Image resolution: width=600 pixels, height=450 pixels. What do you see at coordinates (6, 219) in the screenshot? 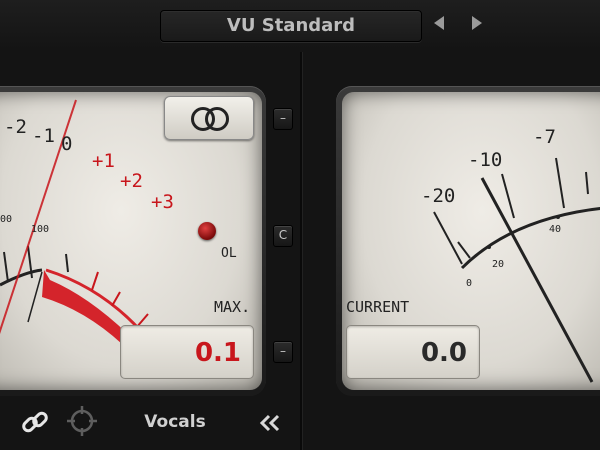
I see `percent-label: 00` at bounding box center [6, 219].